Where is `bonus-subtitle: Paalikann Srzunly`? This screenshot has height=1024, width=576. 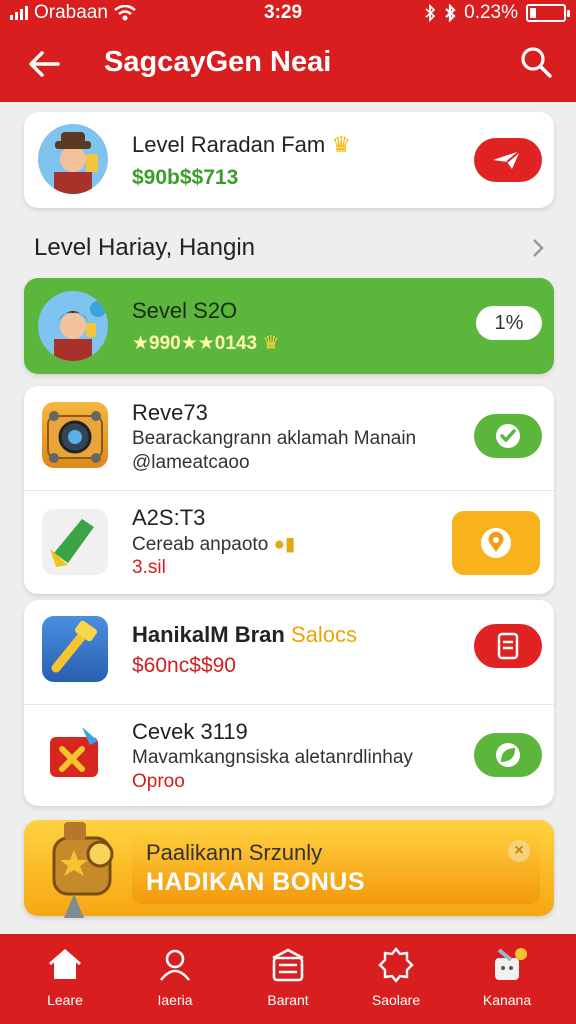 bonus-subtitle: Paalikann Srzunly is located at coordinates (234, 852).